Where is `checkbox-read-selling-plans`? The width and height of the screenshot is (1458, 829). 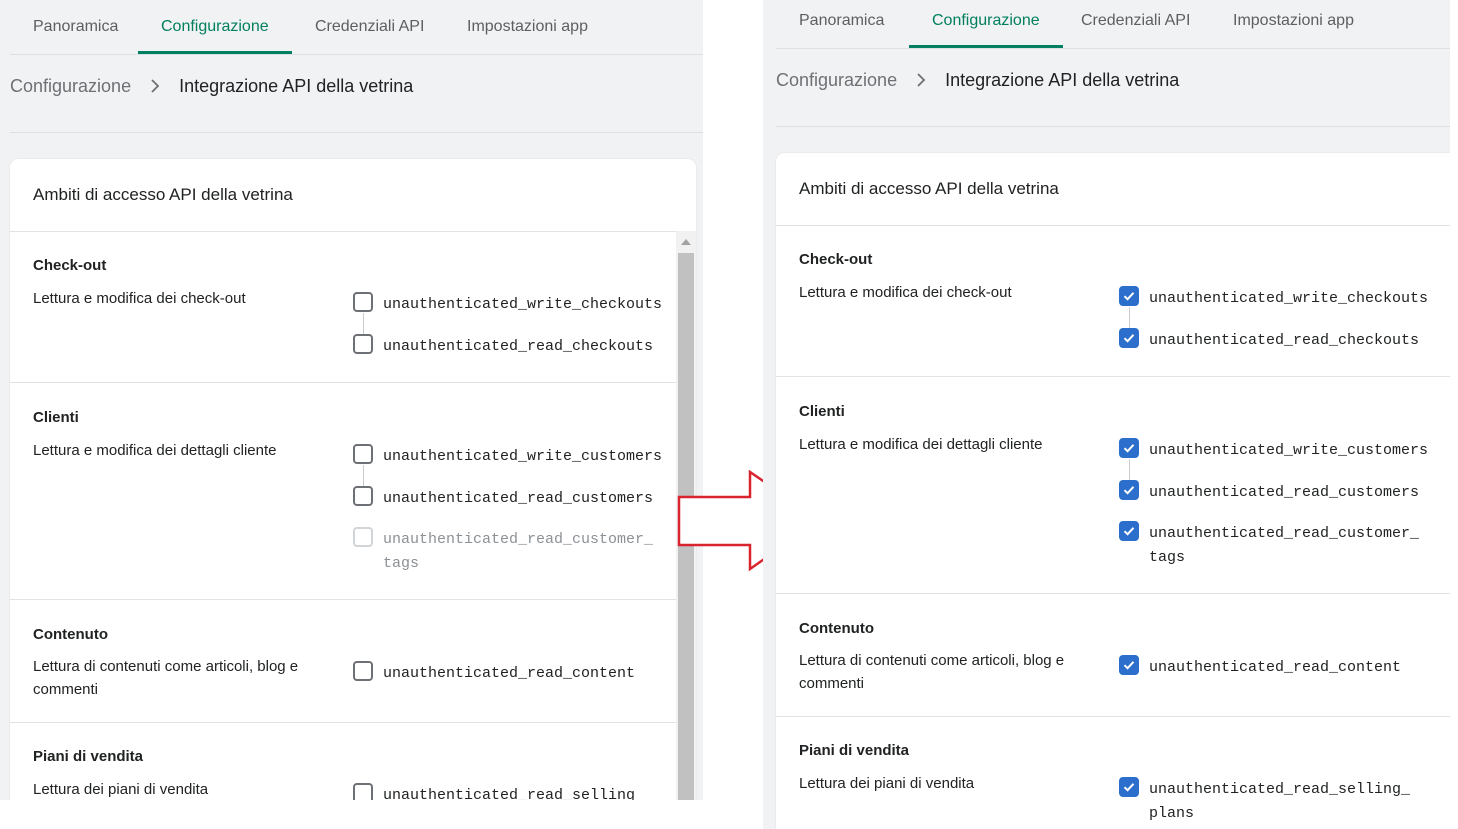
checkbox-read-selling-plans is located at coordinates (1129, 787).